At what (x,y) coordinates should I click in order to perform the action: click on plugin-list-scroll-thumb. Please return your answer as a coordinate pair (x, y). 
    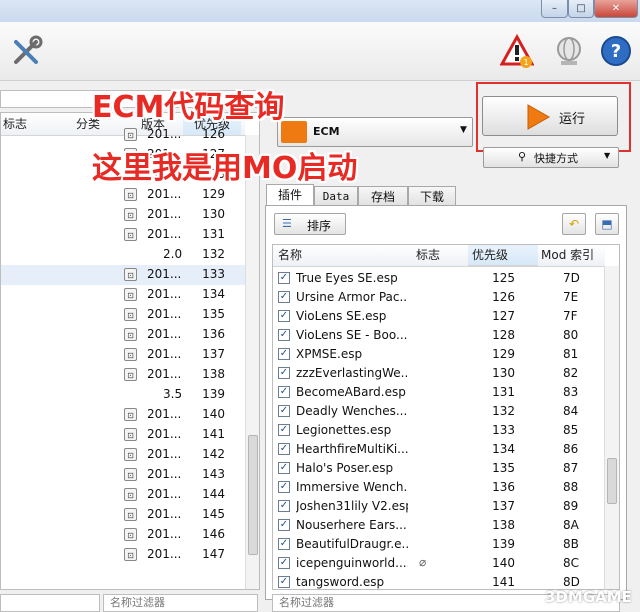
    Looking at the image, I should click on (612, 481).